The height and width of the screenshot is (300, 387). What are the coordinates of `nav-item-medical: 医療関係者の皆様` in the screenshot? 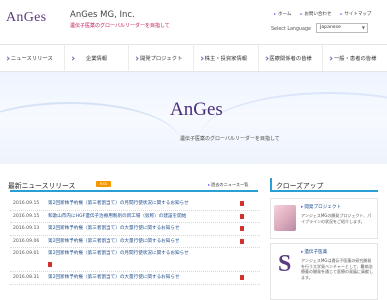 It's located at (291, 58).